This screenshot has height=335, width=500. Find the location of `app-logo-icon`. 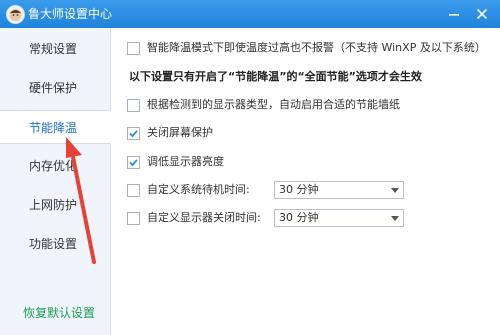

app-logo-icon is located at coordinates (15, 14).